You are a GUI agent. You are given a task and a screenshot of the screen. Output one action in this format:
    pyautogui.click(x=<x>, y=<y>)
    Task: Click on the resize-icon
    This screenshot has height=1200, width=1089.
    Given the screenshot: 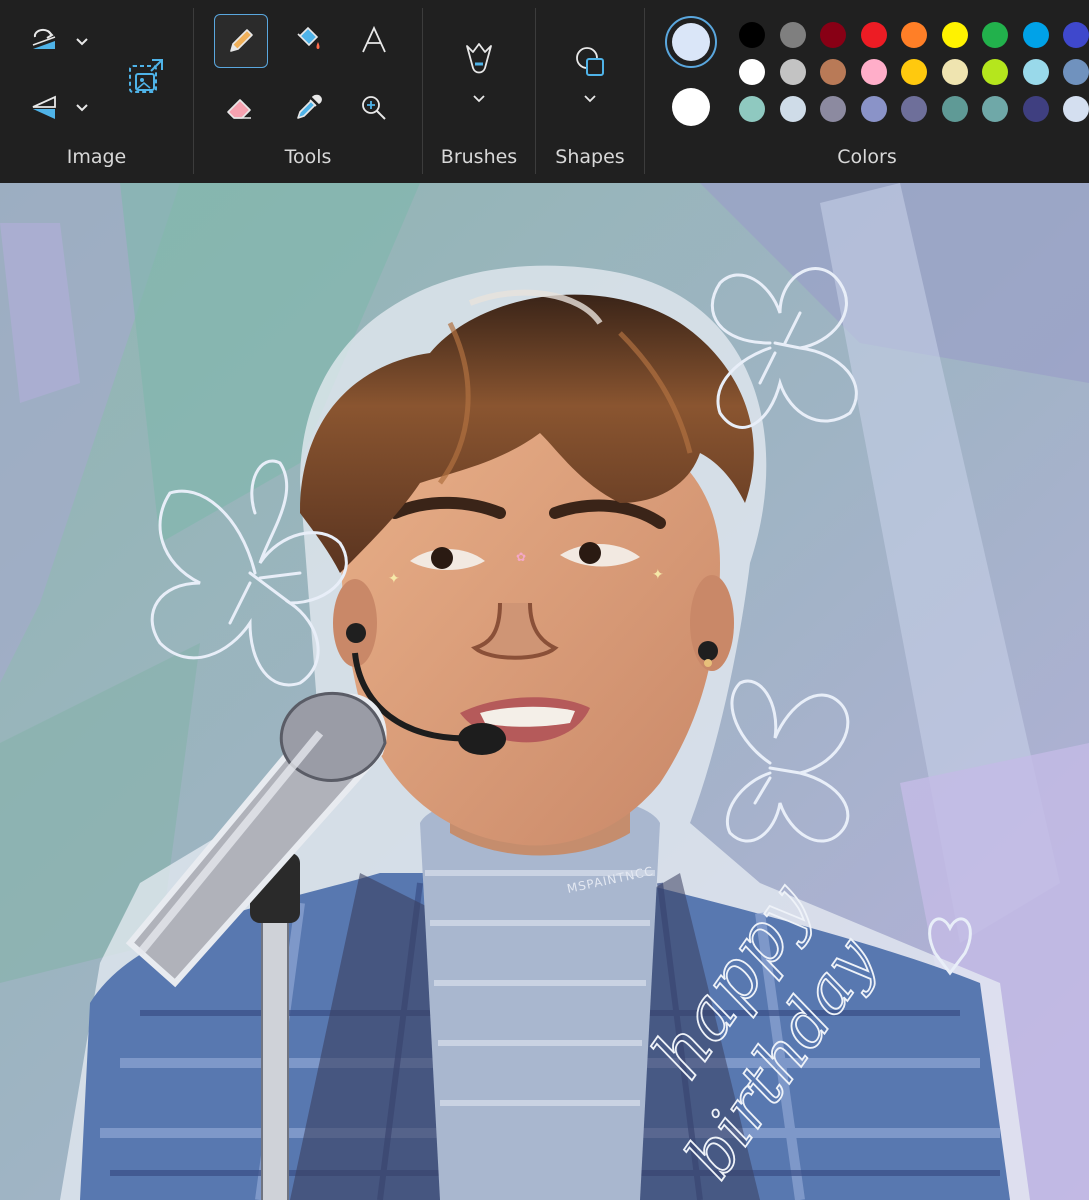 What is the action you would take?
    pyautogui.click(x=146, y=76)
    